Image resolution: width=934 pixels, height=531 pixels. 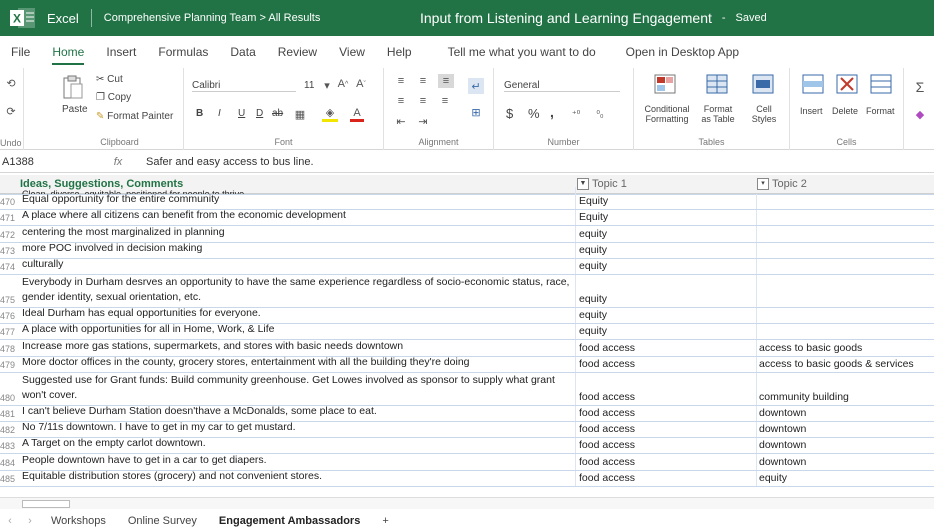 I want to click on row-number: 473, so click(x=9, y=250).